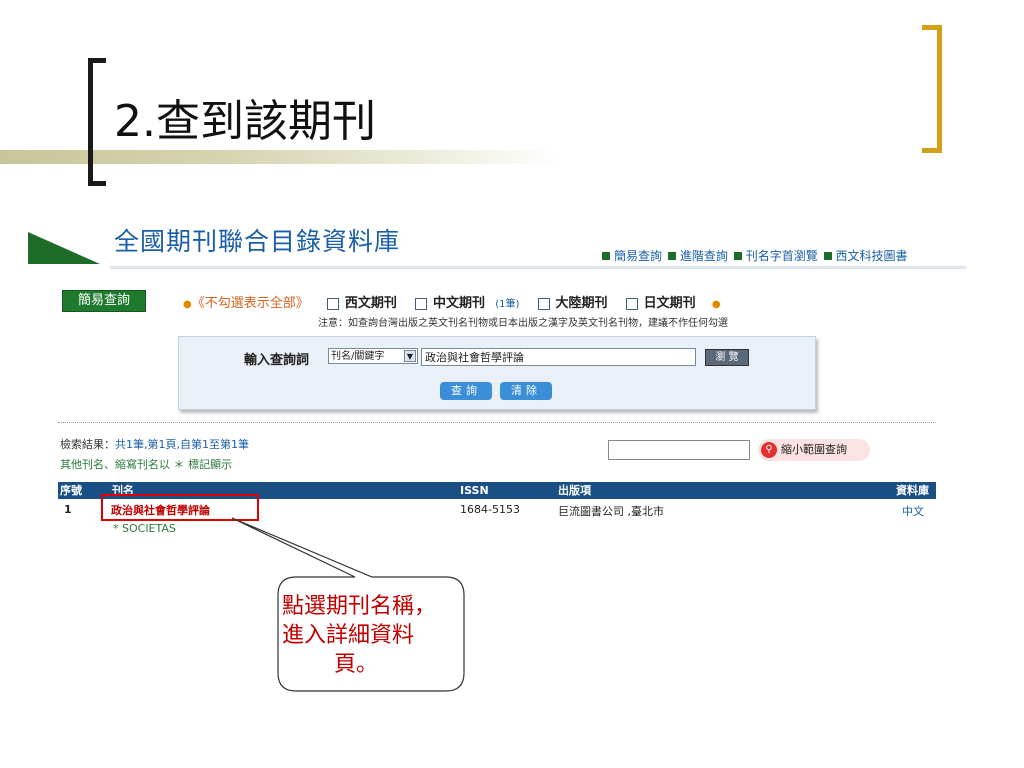 This screenshot has height=768, width=1024. I want to click on chevron-down-icon: ▼, so click(410, 356).